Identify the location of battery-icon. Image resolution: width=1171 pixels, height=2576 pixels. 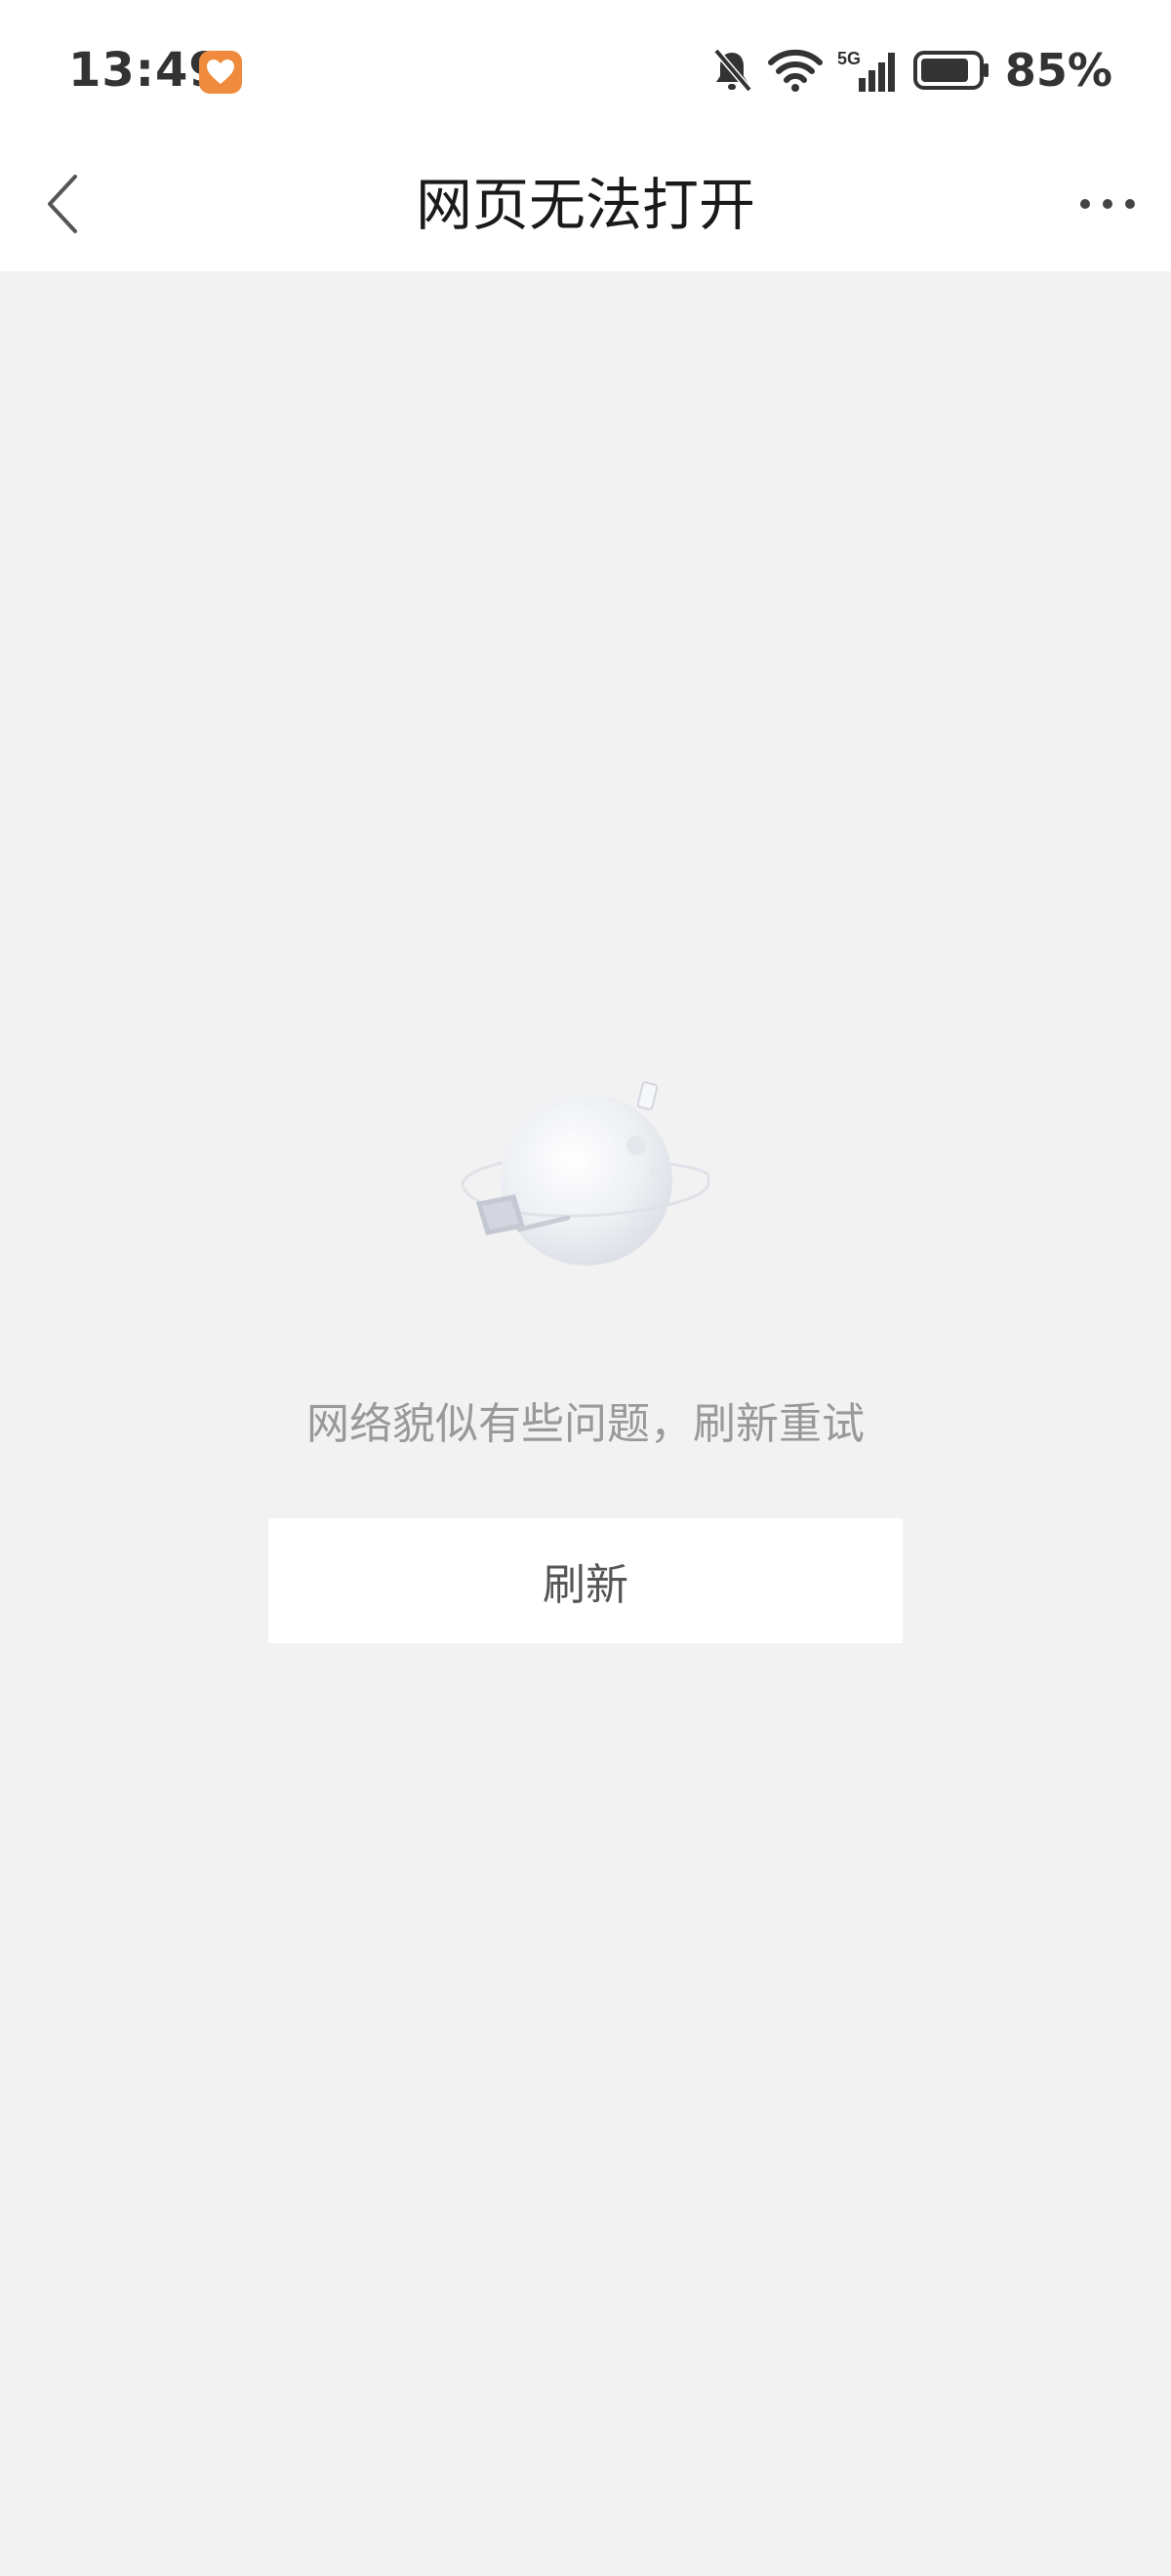
(950, 70).